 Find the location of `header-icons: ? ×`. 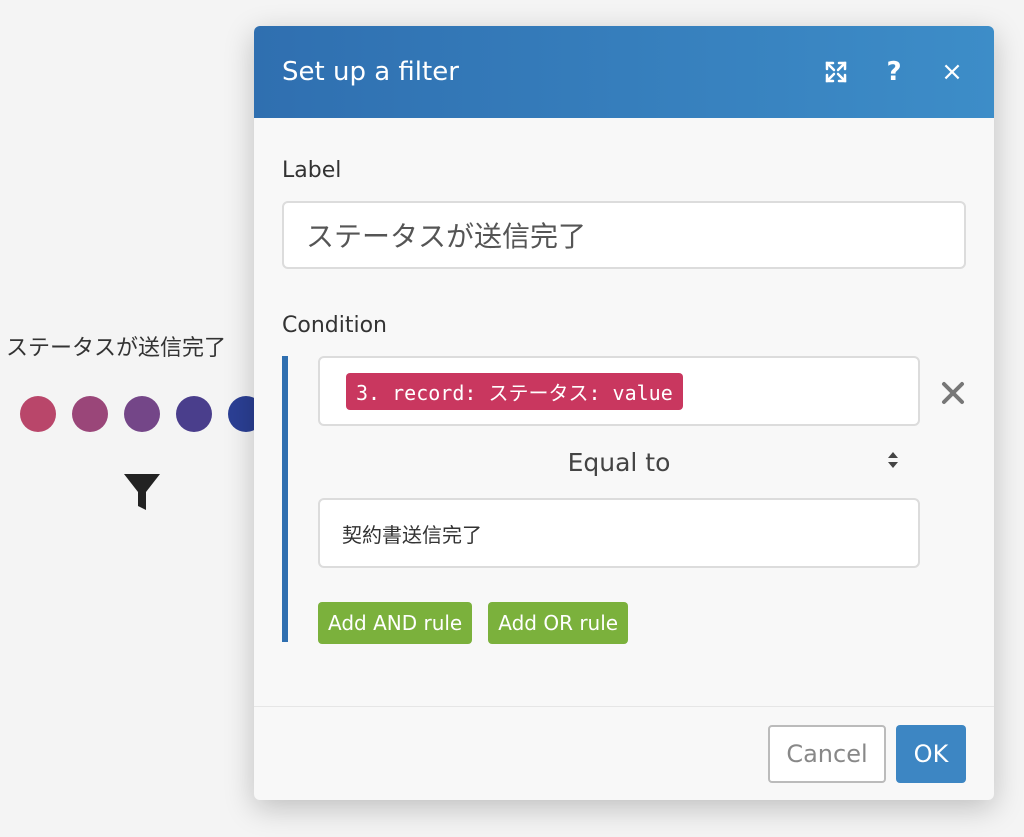

header-icons: ? × is located at coordinates (894, 72).